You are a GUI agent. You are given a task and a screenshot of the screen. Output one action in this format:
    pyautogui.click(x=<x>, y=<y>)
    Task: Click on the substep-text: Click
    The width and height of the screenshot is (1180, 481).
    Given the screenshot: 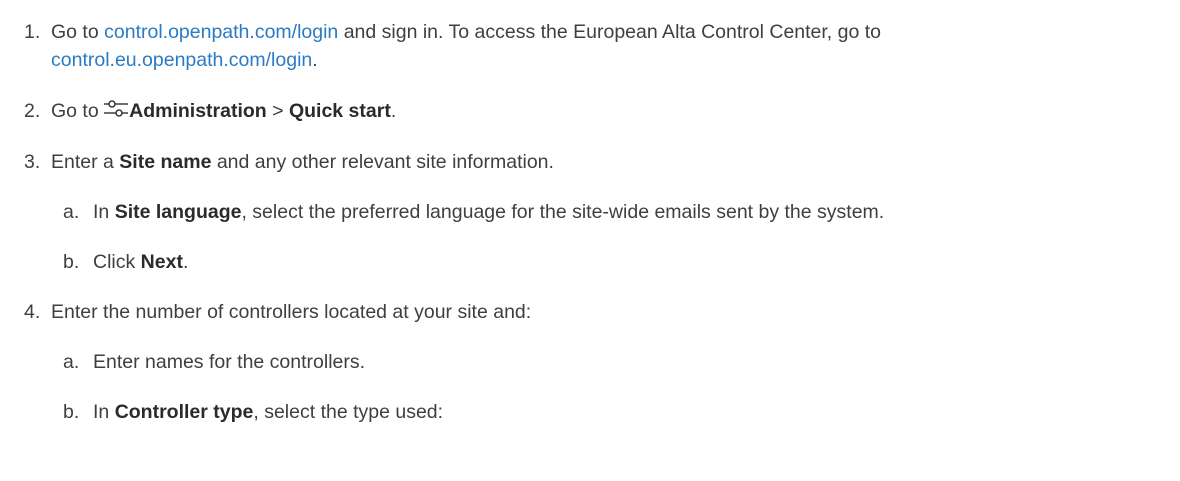 What is the action you would take?
    pyautogui.click(x=117, y=262)
    